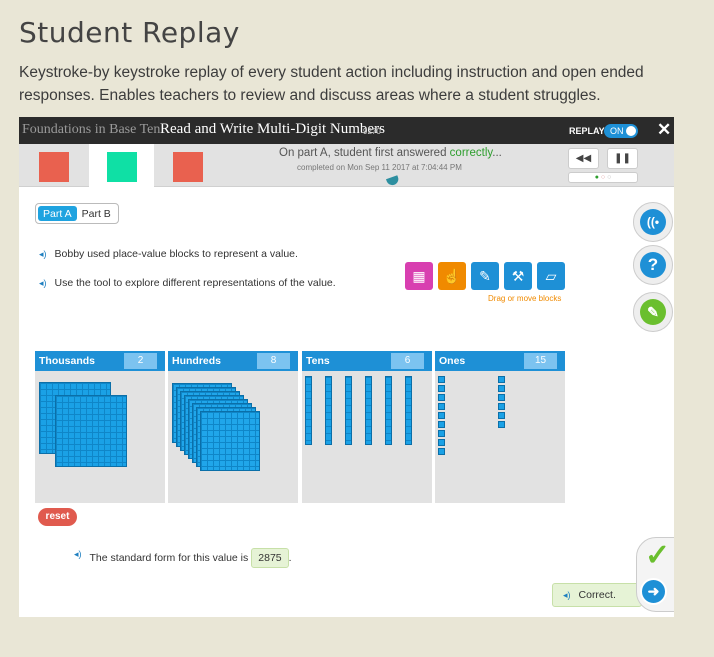 The image size is (714, 657). I want to click on pointer-hand-icon: ☝, so click(452, 276).